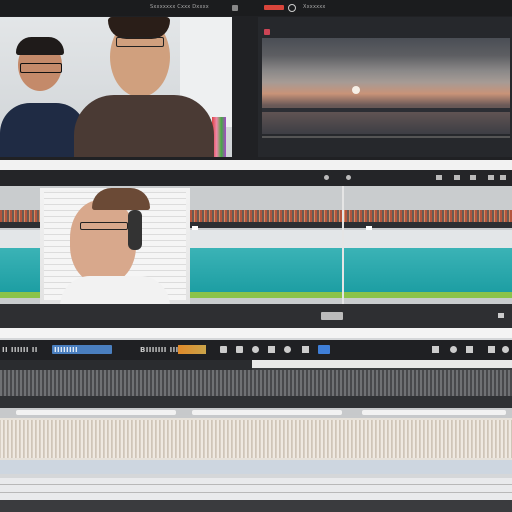 The height and width of the screenshot is (512, 512). What do you see at coordinates (126, 365) in the screenshot?
I see `track-header` at bounding box center [126, 365].